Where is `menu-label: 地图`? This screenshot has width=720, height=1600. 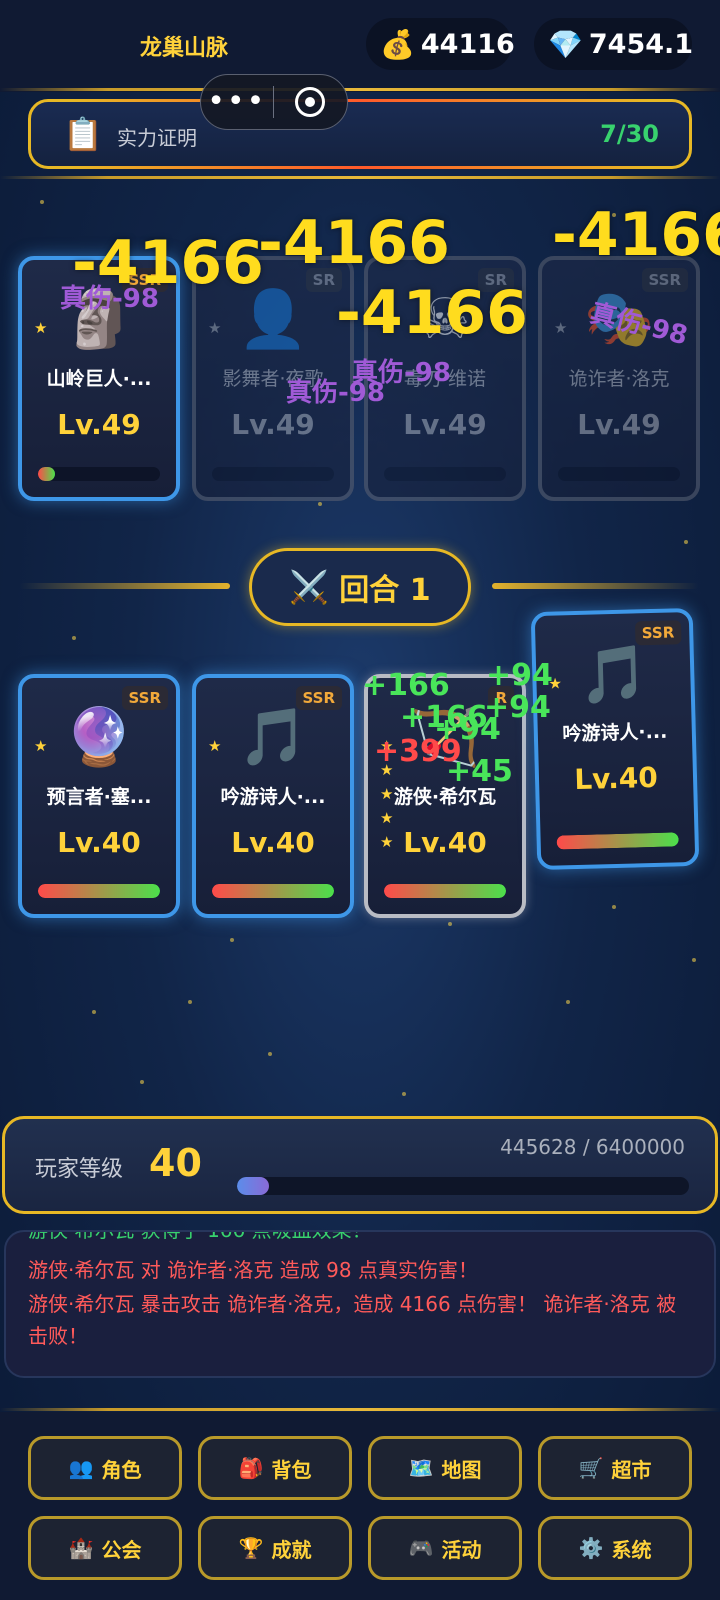
menu-label: 地图 is located at coordinates (461, 1469).